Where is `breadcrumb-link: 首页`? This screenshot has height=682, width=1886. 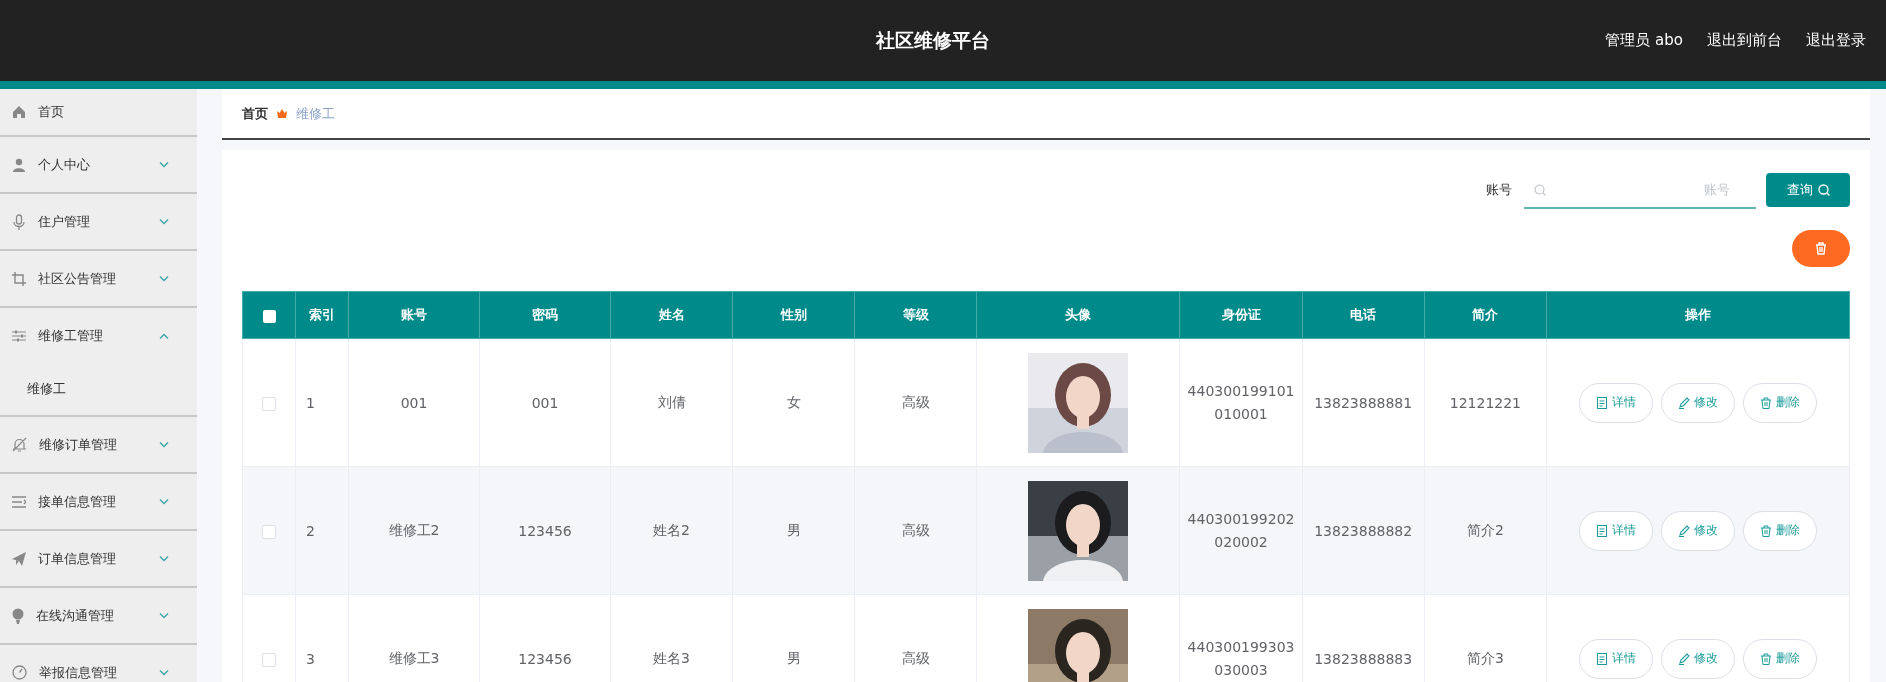
breadcrumb-link: 首页 is located at coordinates (255, 113).